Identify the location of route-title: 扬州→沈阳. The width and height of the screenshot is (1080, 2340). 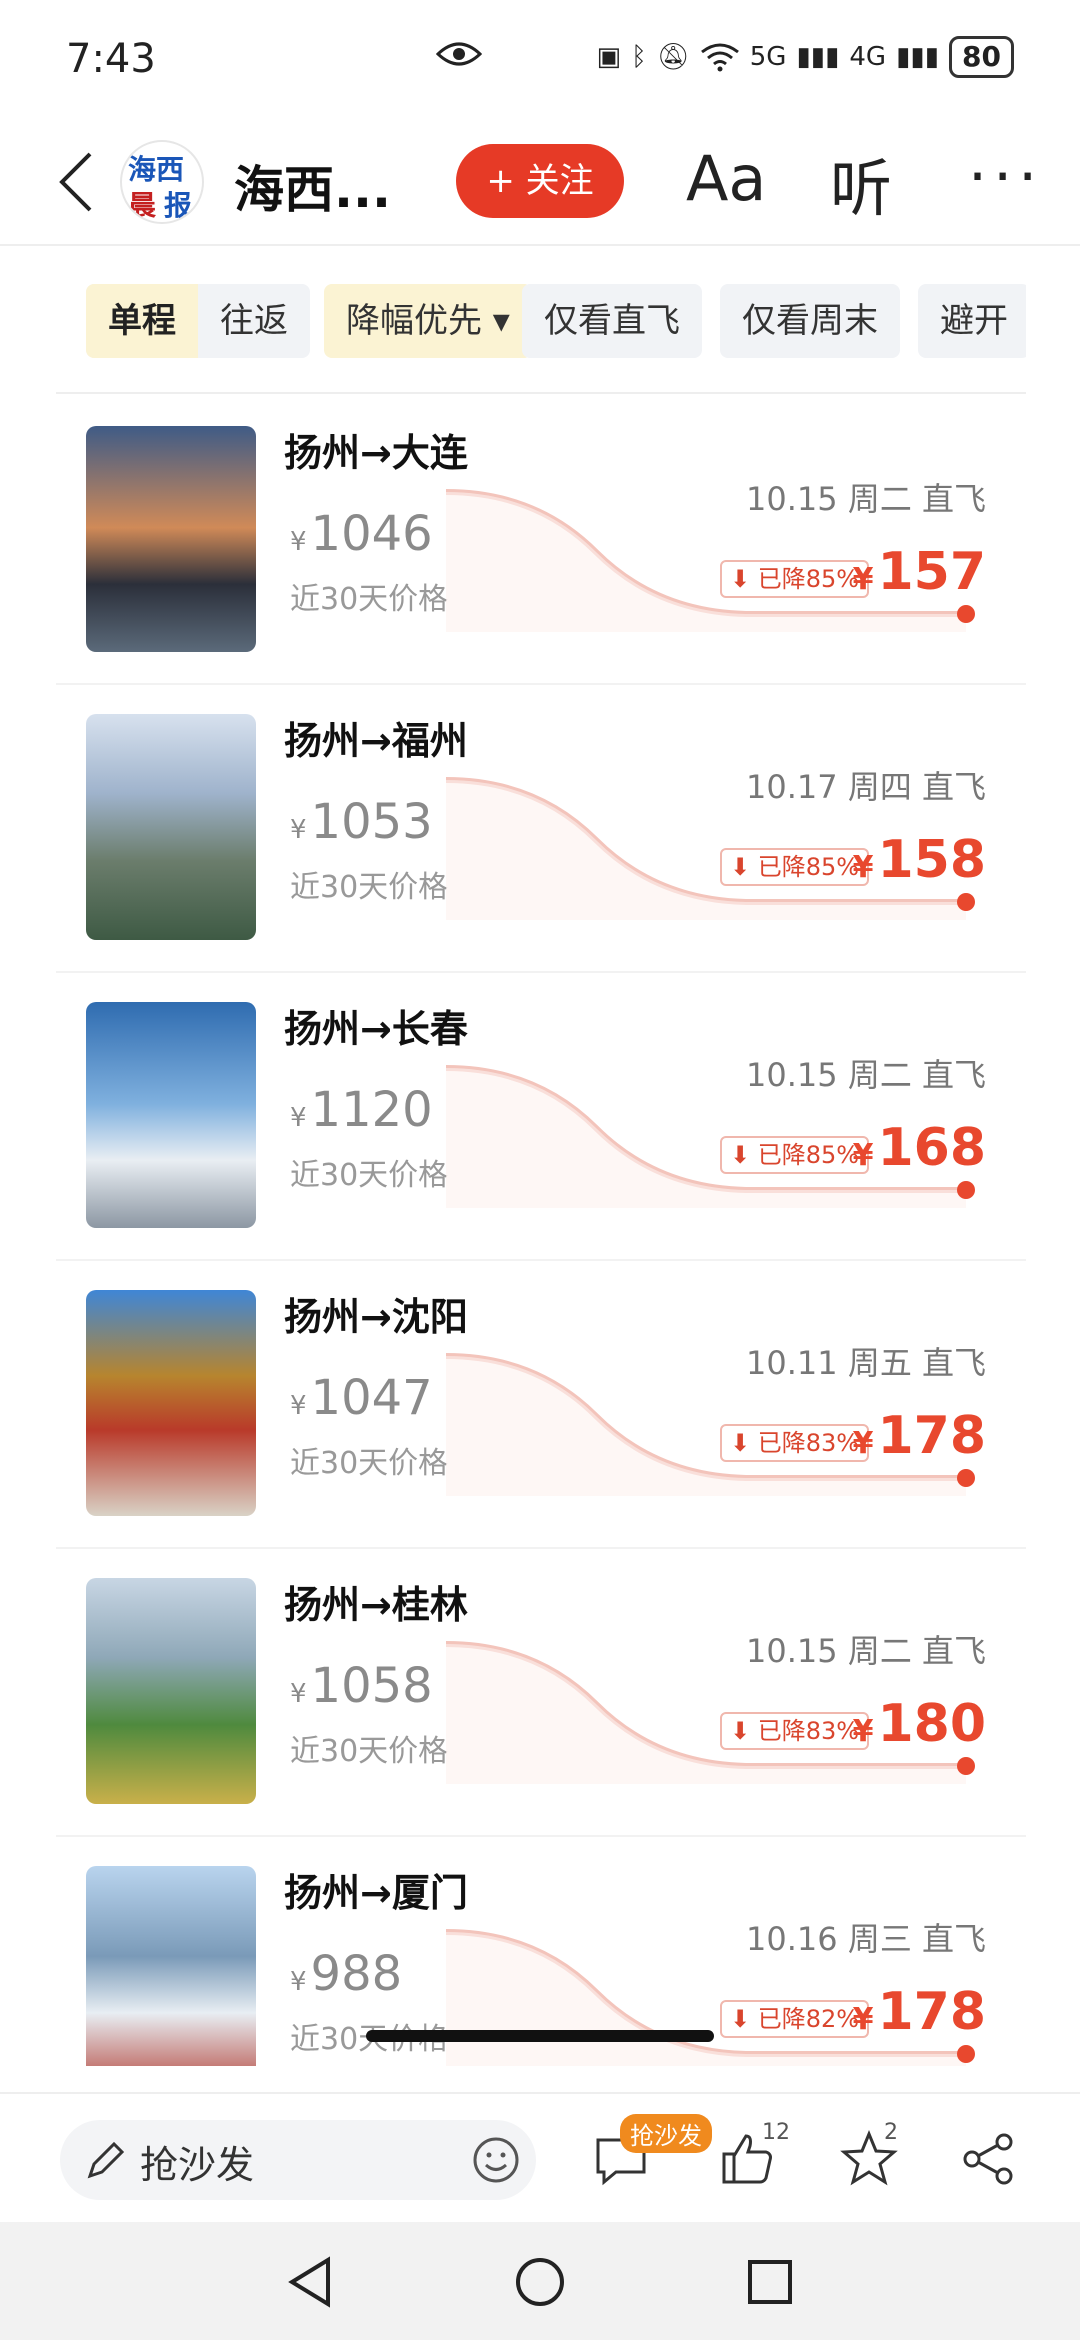
(376, 1317).